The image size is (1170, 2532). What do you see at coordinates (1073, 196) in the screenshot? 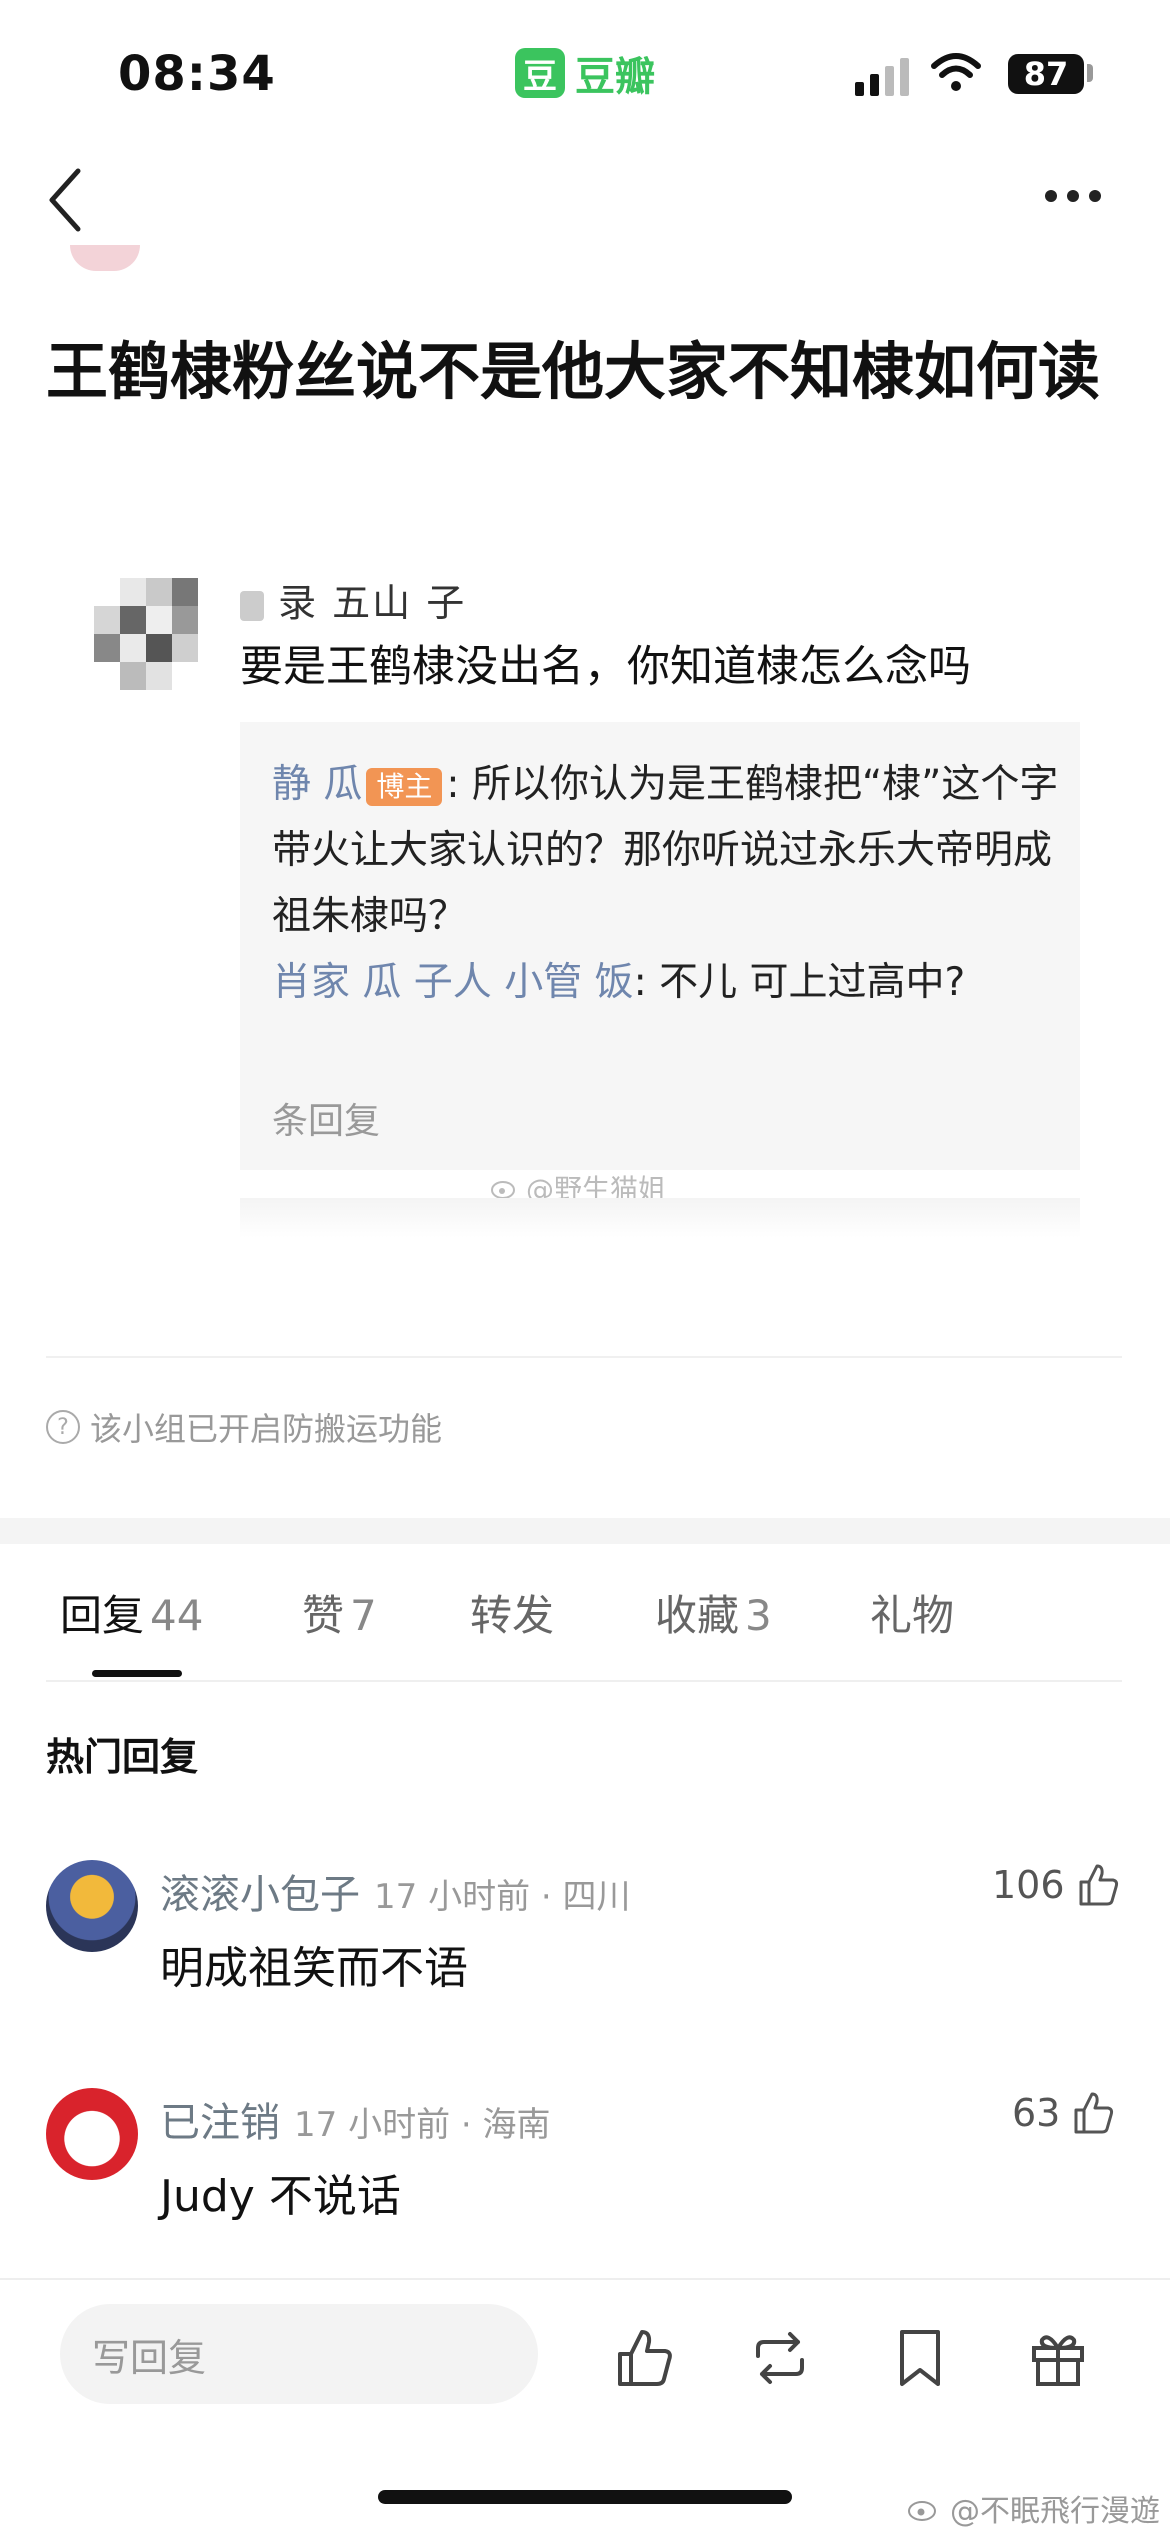
I see `more-dots-icon` at bounding box center [1073, 196].